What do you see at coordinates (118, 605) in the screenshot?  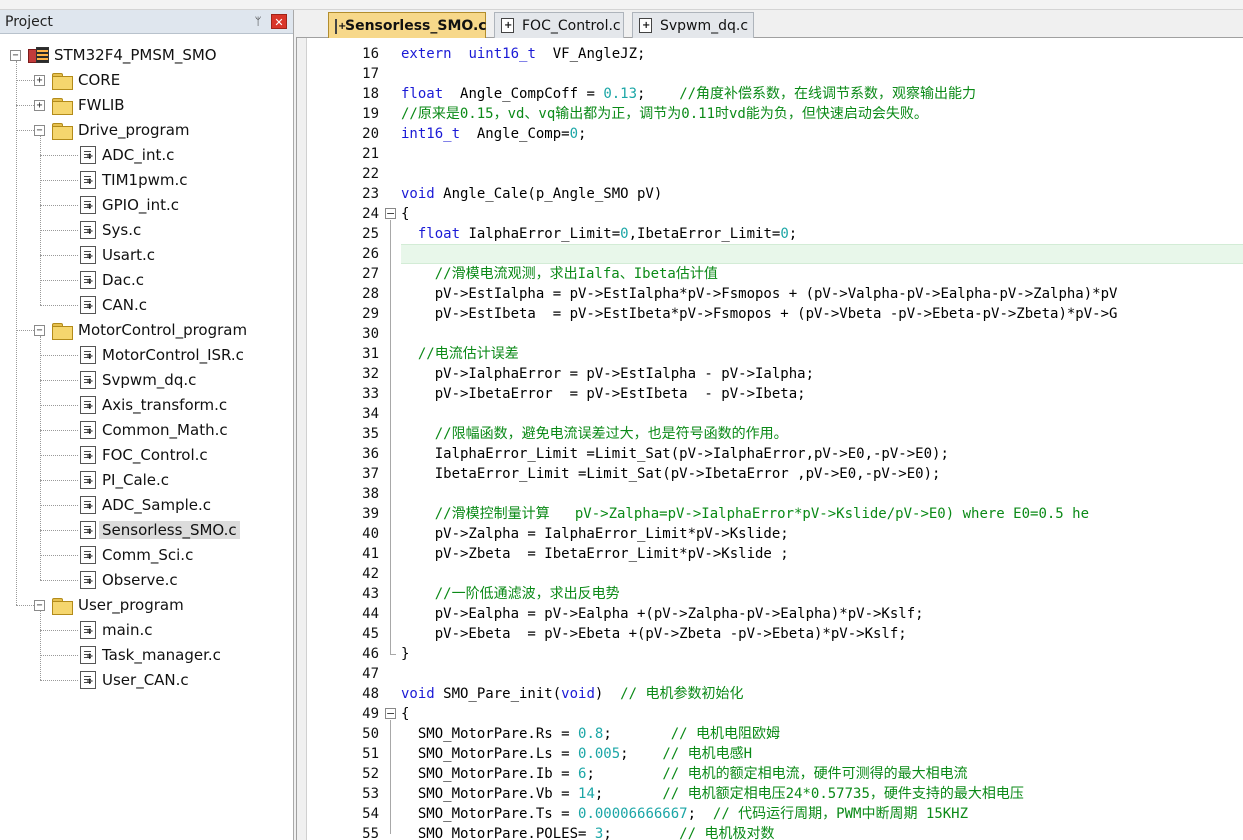 I see `tree-folder-item: User_program` at bounding box center [118, 605].